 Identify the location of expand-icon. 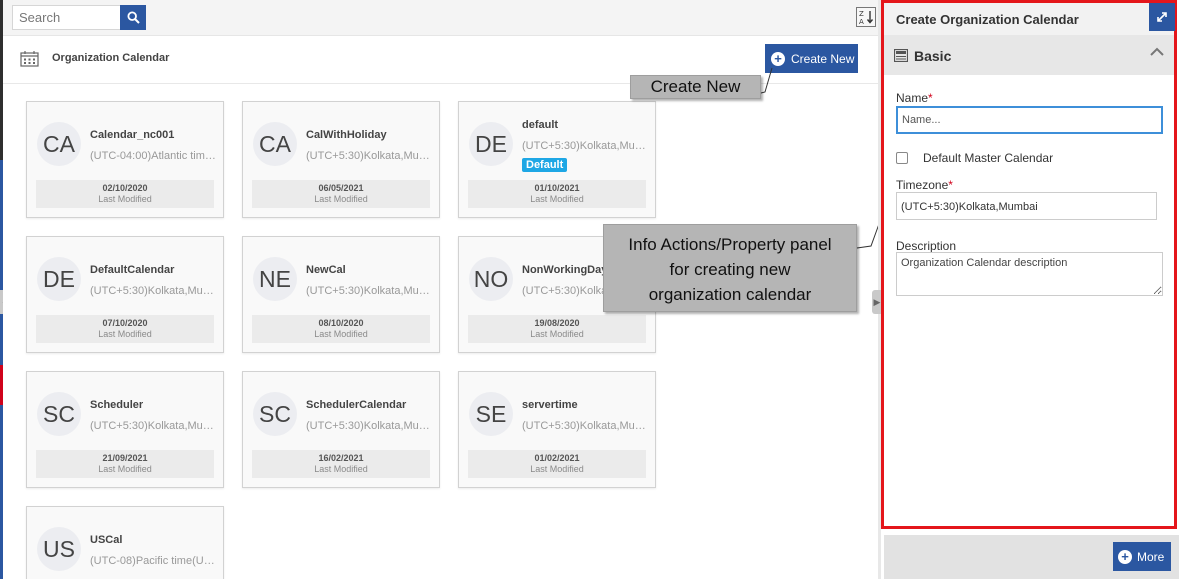
(1162, 17).